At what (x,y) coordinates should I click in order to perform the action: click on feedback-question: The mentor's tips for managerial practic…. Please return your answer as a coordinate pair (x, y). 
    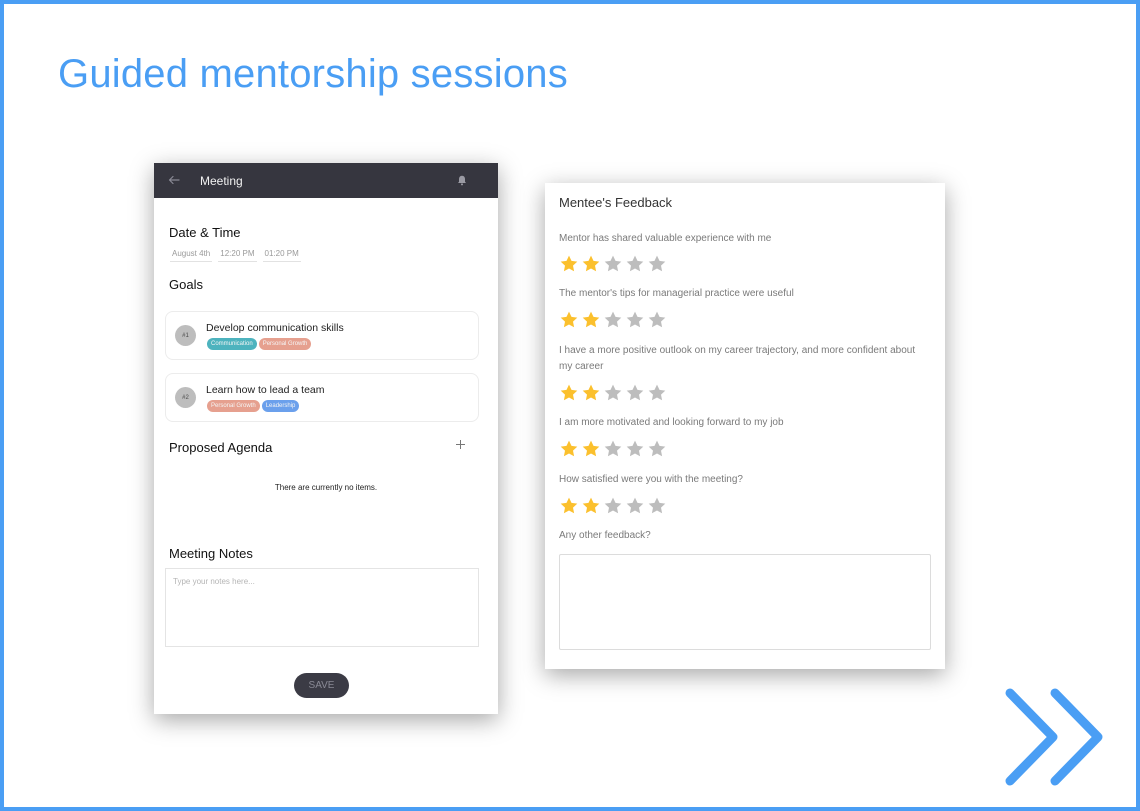
    Looking at the image, I should click on (676, 293).